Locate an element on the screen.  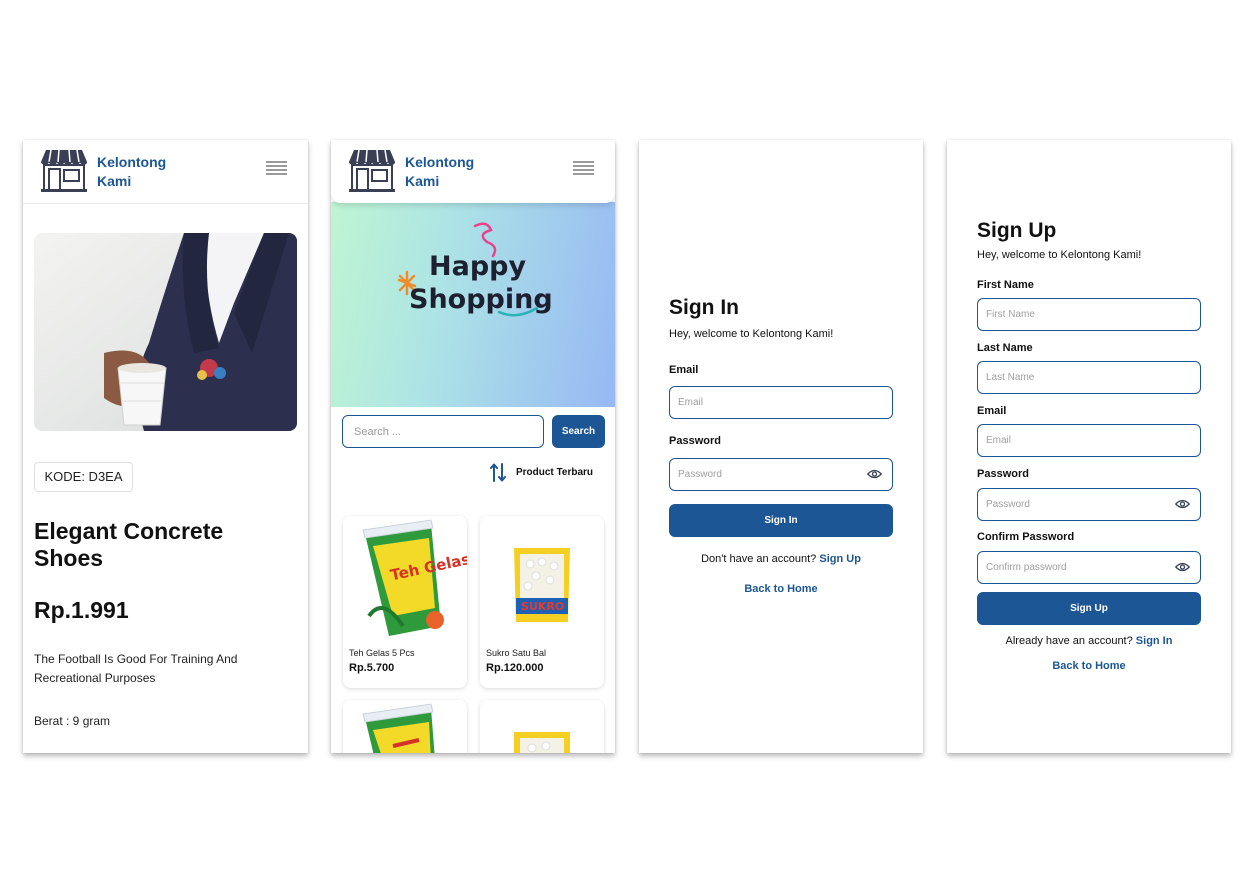
product-image-teh-gelas is located at coordinates (405, 726).